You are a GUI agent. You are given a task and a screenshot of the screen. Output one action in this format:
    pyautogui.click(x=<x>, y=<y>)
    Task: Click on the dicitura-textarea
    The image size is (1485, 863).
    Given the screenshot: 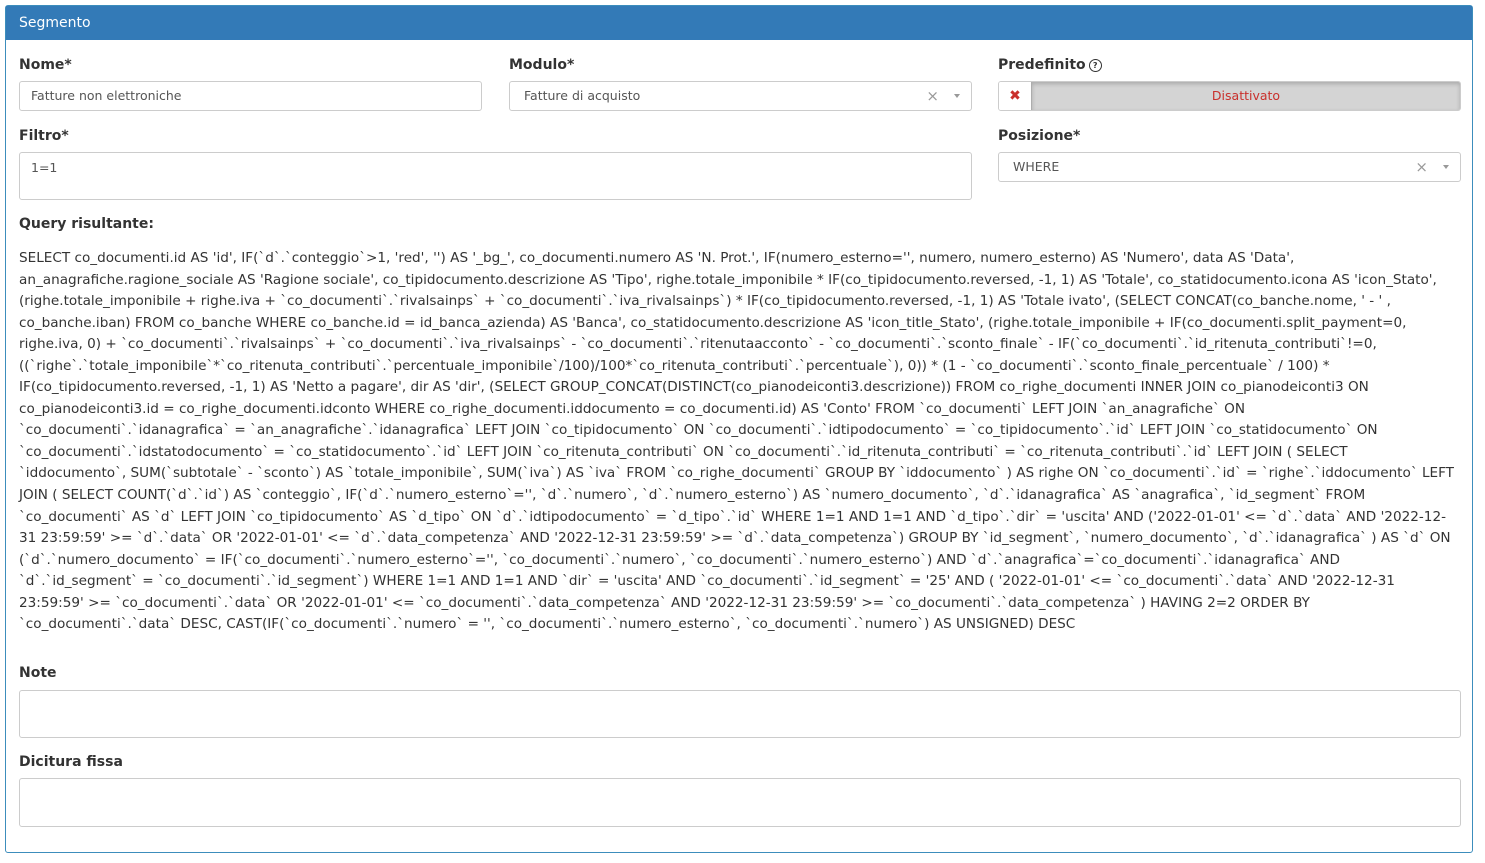 What is the action you would take?
    pyautogui.click(x=740, y=802)
    